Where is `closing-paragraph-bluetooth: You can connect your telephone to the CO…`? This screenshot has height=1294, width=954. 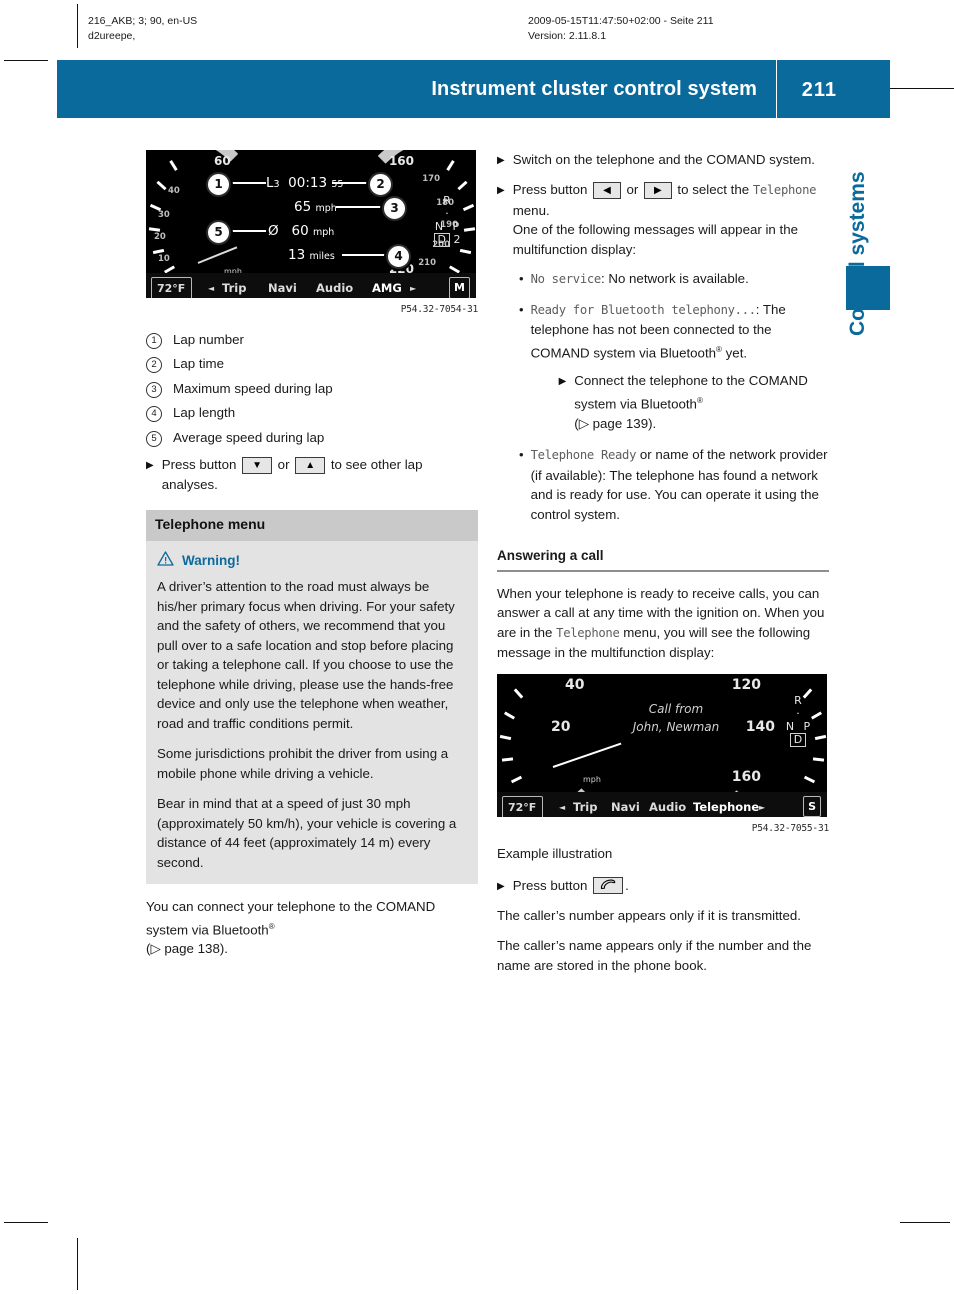 closing-paragraph-bluetooth: You can connect your telephone to the CO… is located at coordinates (291, 928).